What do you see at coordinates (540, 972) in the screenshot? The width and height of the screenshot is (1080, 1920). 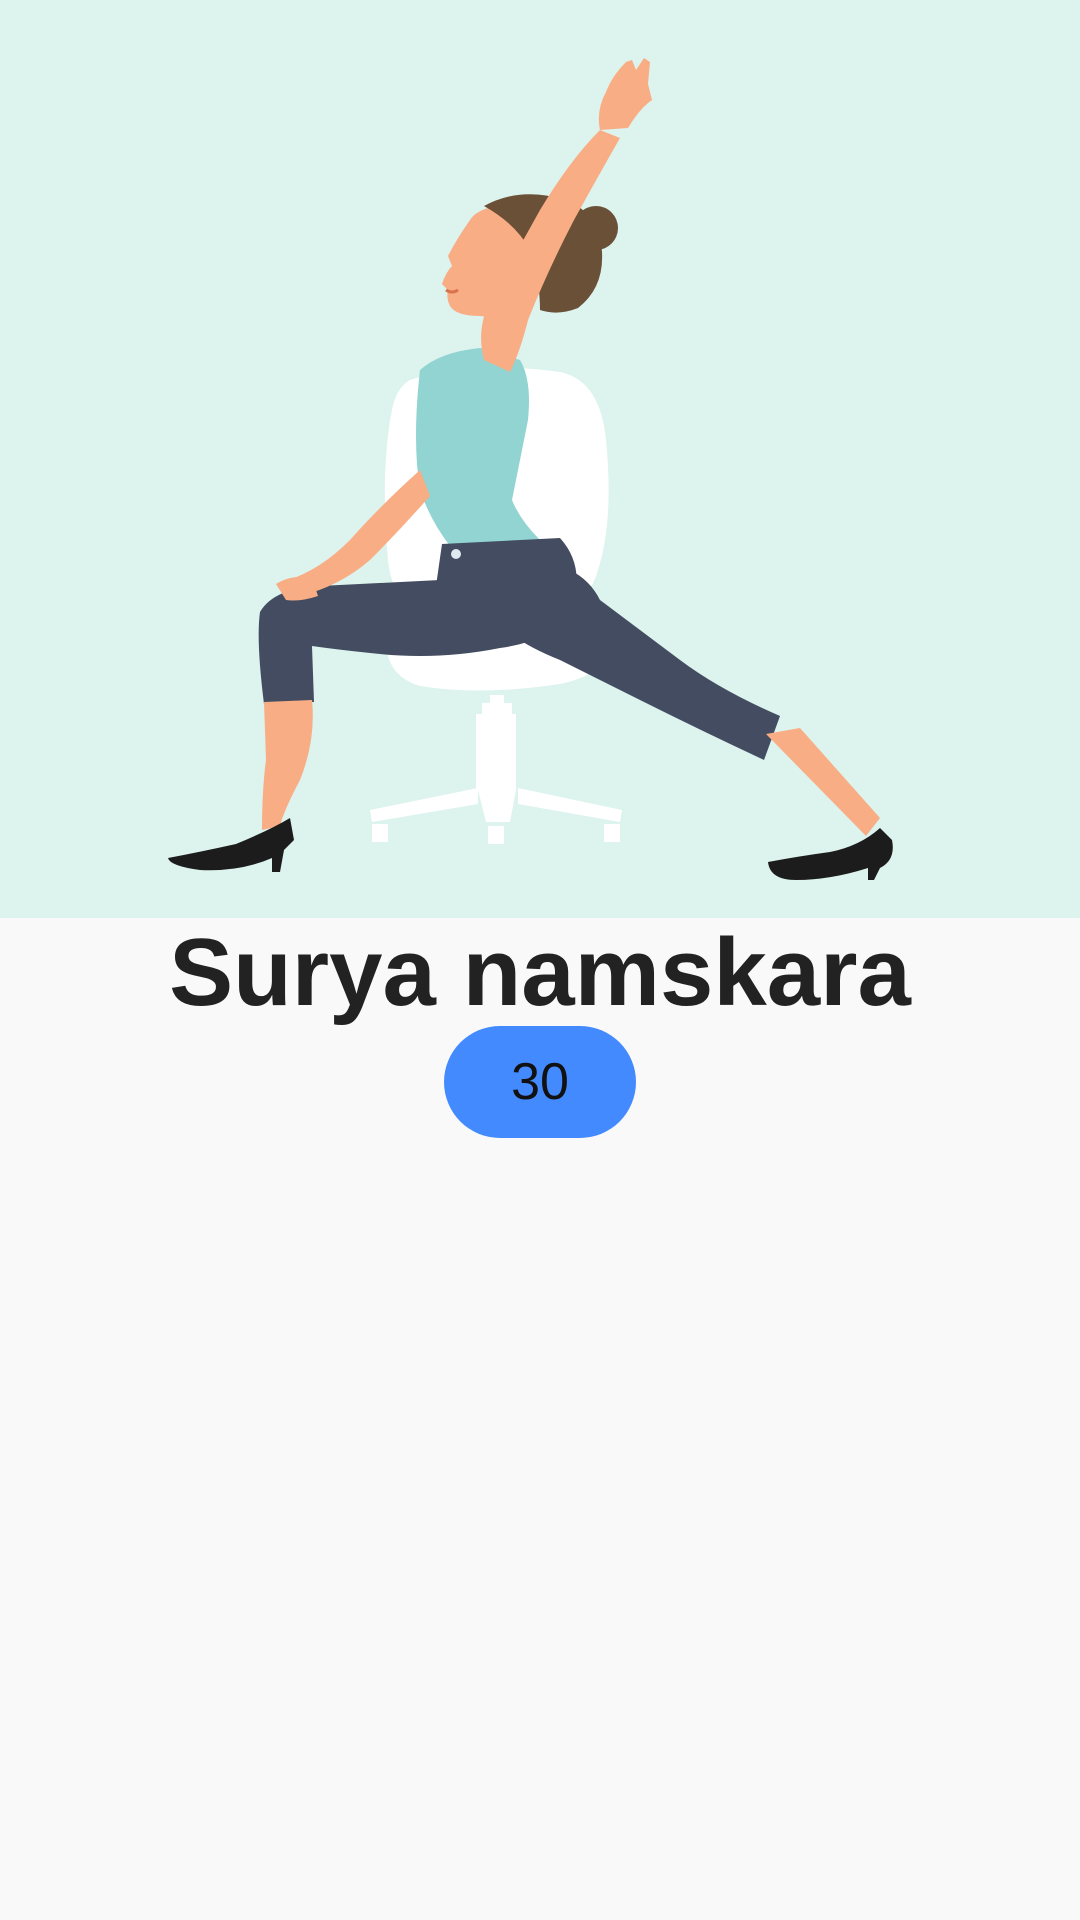 I see `exercise-title: Surya namskara` at bounding box center [540, 972].